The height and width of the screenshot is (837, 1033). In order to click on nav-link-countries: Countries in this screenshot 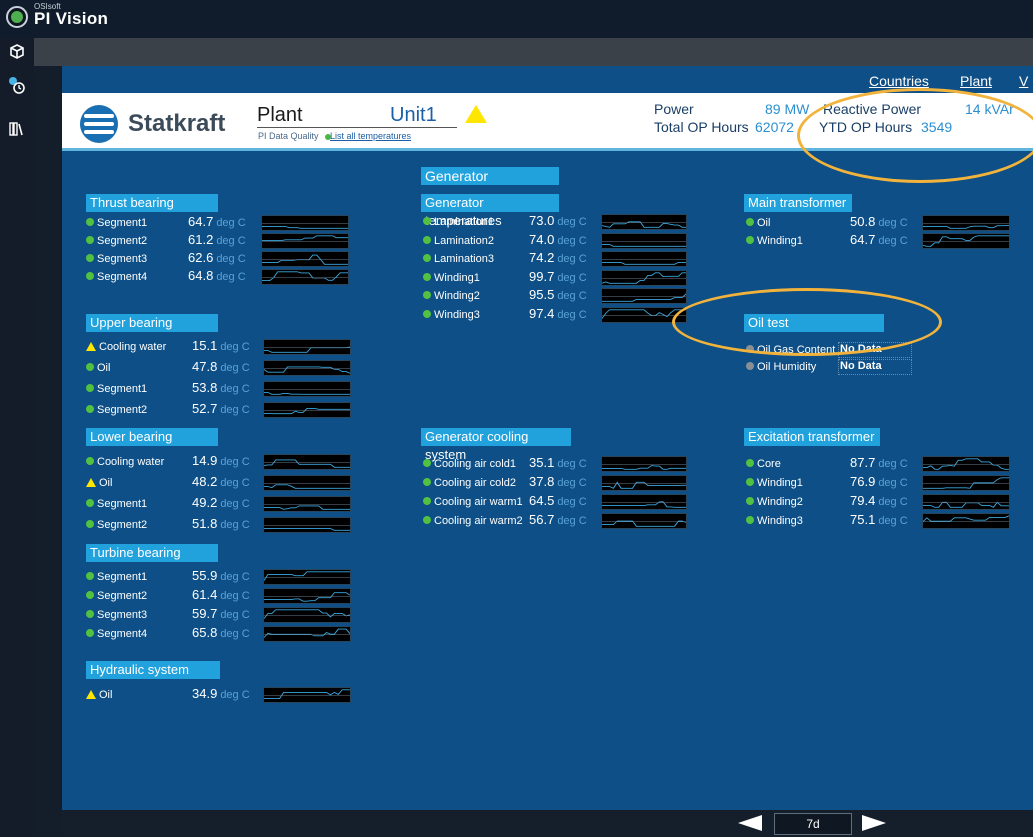, I will do `click(899, 81)`.